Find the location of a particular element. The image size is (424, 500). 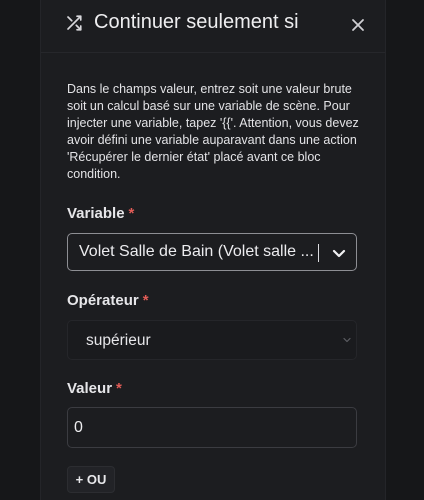

operator-label: Opérateur * is located at coordinates (108, 300).